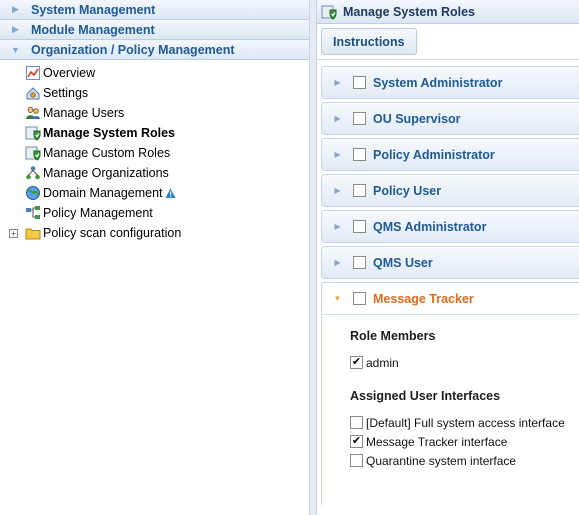 The image size is (579, 515). I want to click on role-label: Policy Administrator, so click(434, 154).